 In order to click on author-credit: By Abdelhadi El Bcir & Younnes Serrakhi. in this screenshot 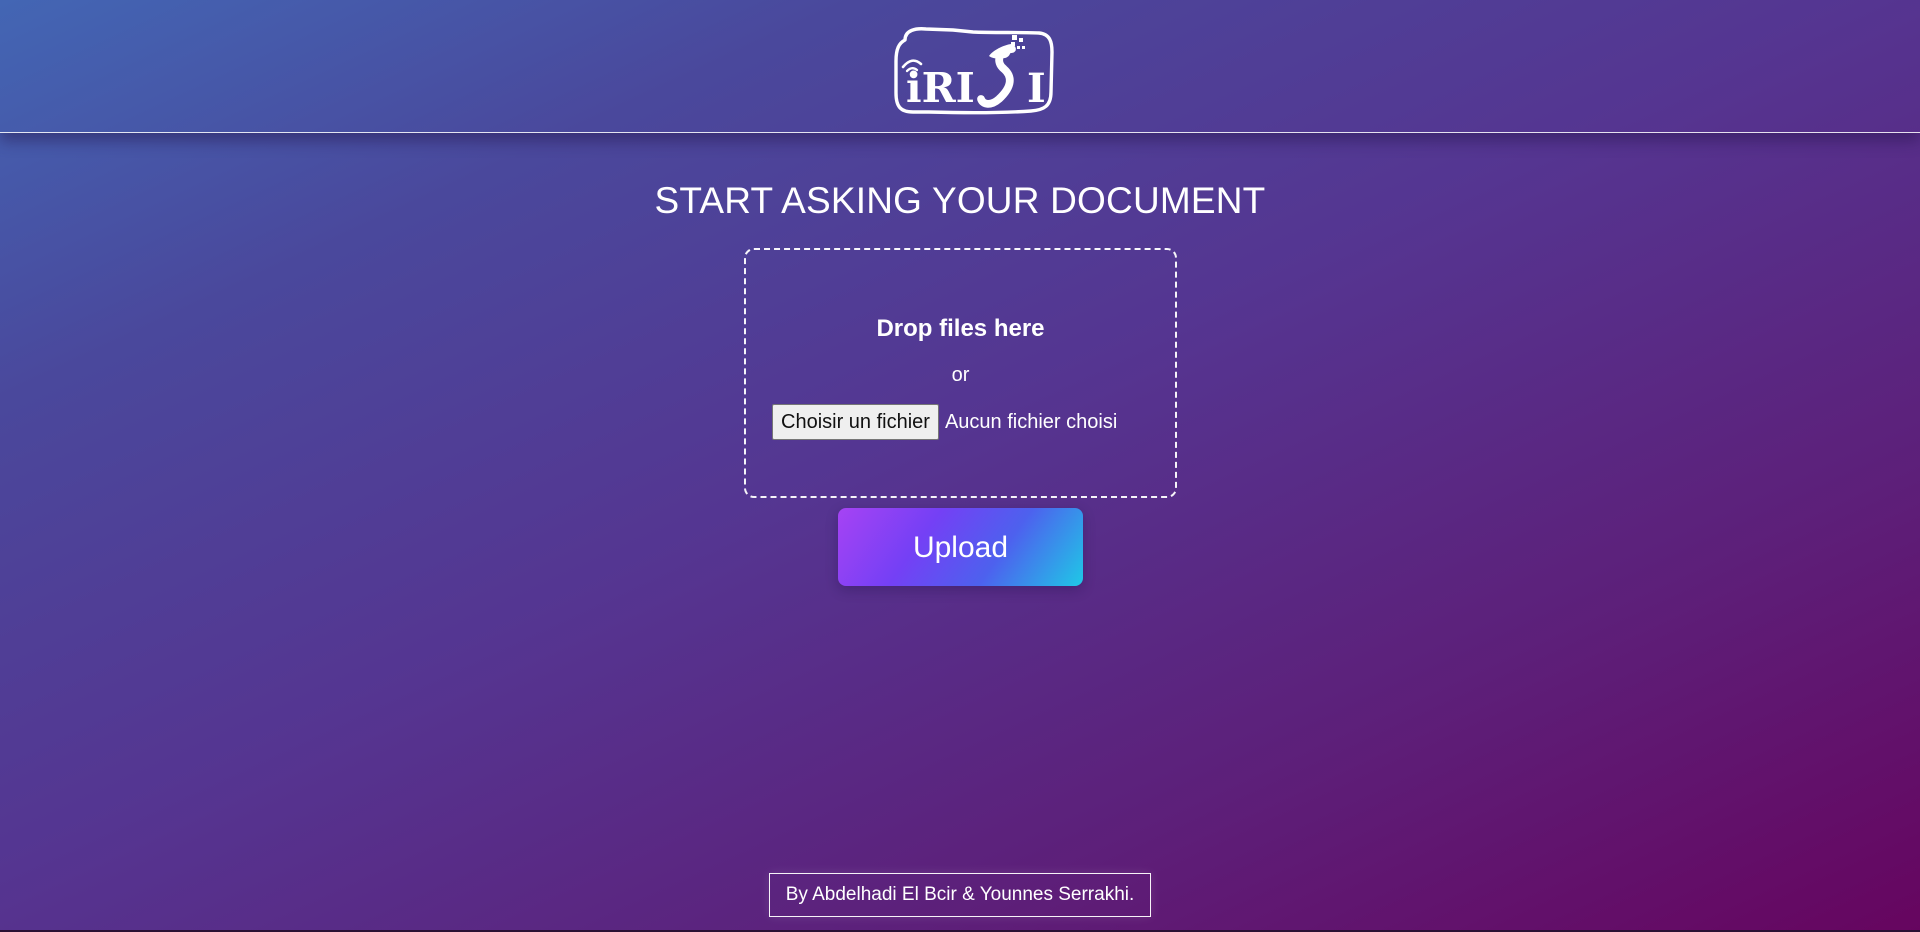, I will do `click(960, 895)`.